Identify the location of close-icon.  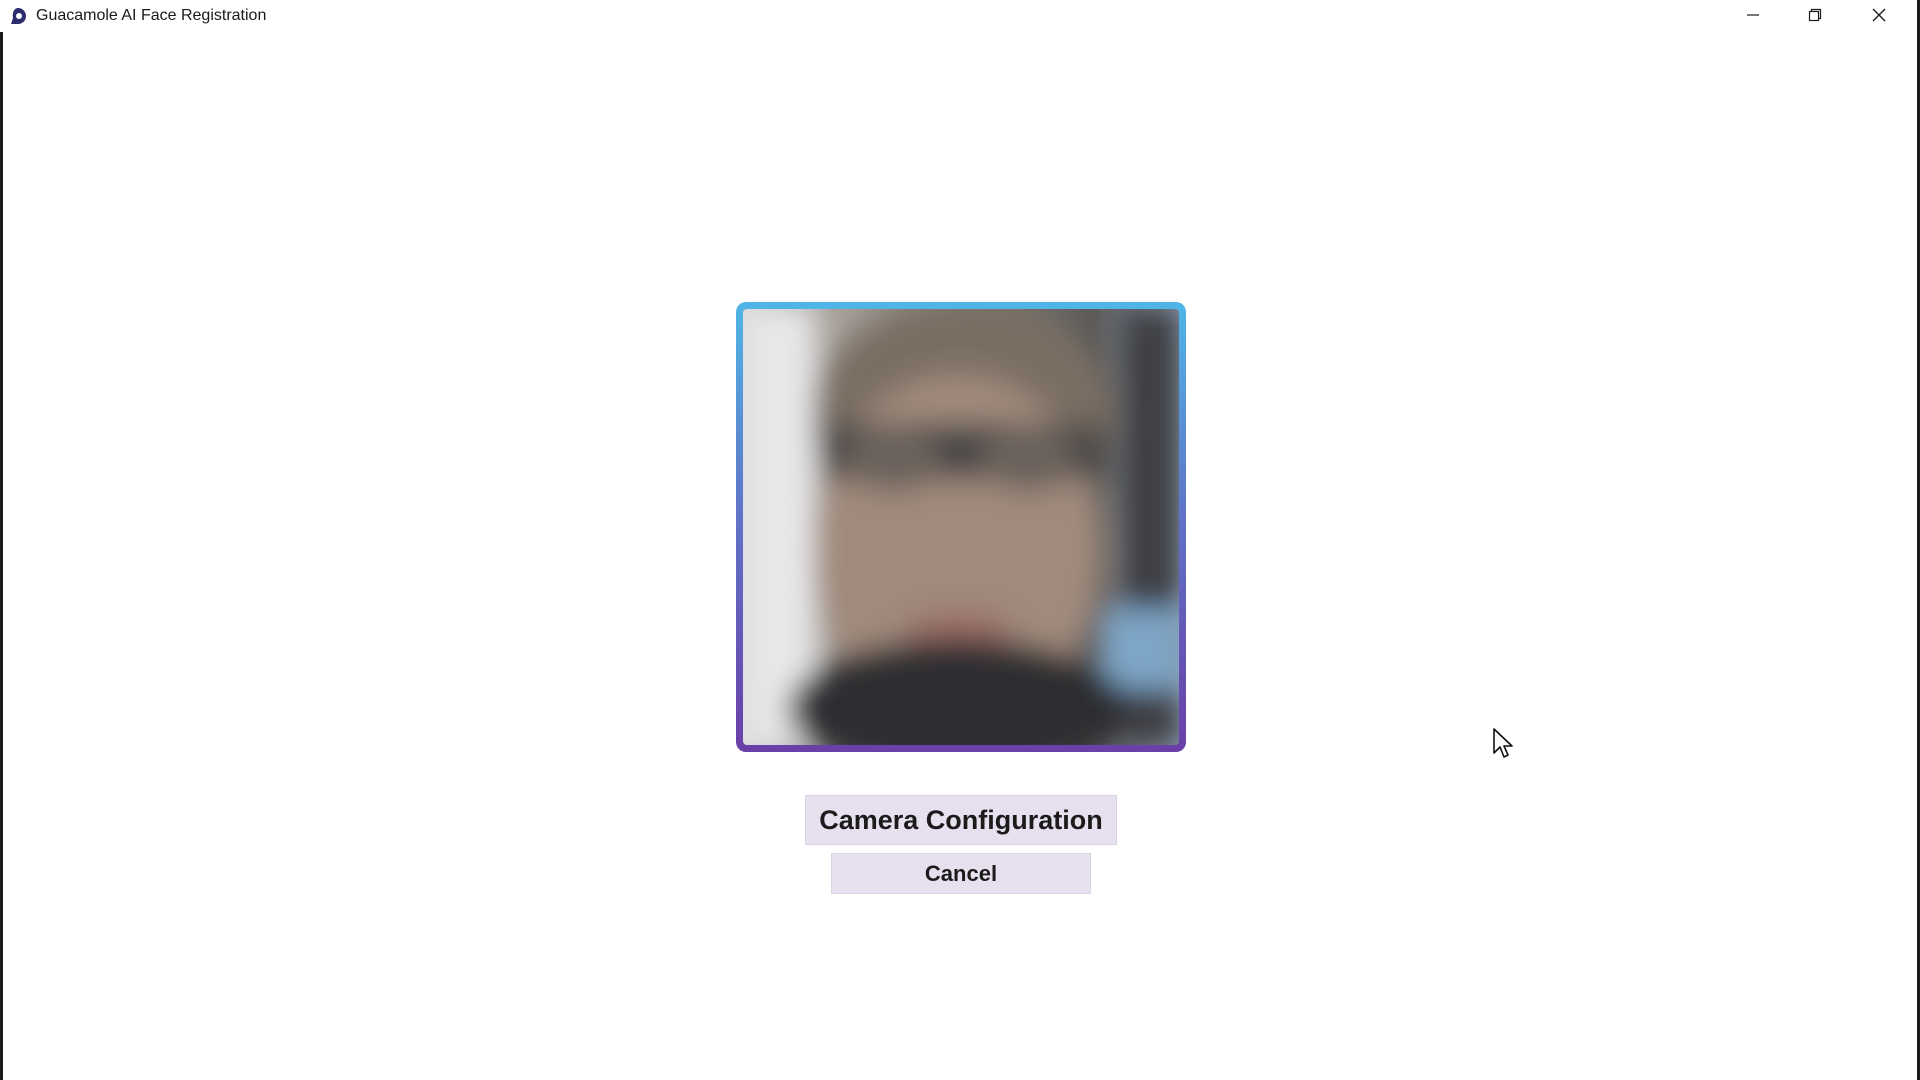
(1879, 15).